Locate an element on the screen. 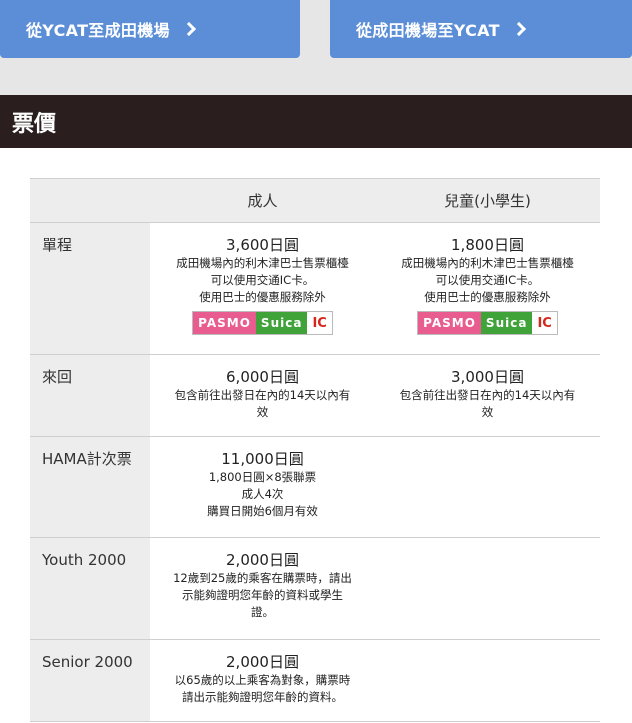 The width and height of the screenshot is (632, 723). fare-note: 成人4次 is located at coordinates (262, 494).